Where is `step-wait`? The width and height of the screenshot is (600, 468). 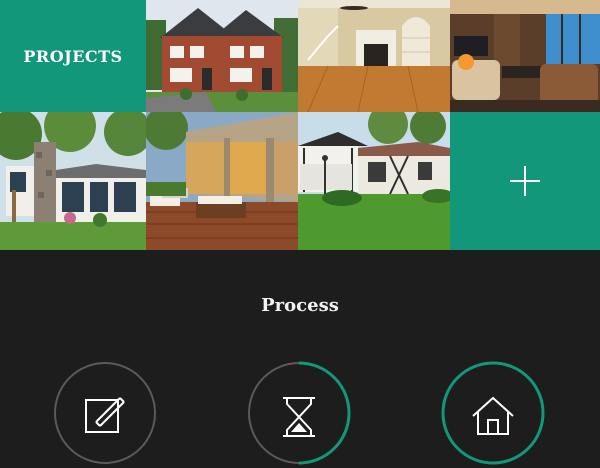 step-wait is located at coordinates (299, 413).